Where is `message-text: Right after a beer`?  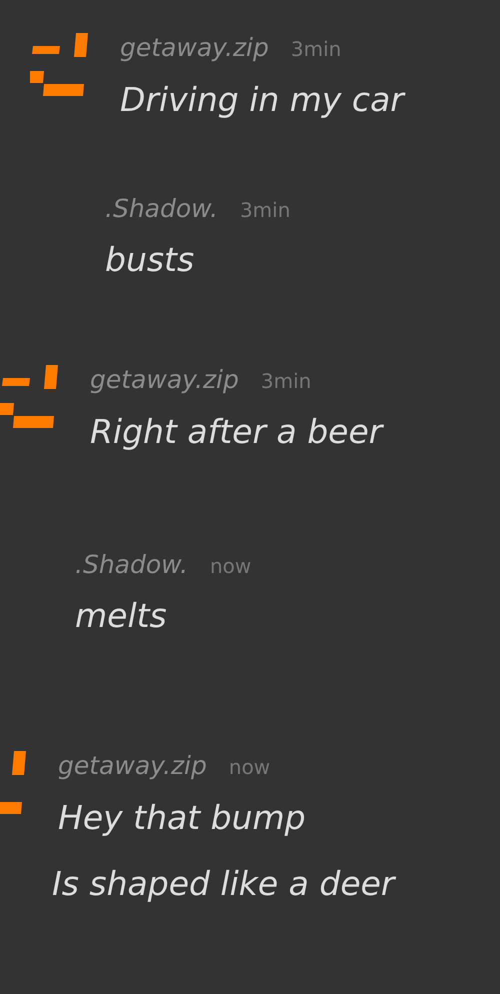
message-text: Right after a beer is located at coordinates (236, 431).